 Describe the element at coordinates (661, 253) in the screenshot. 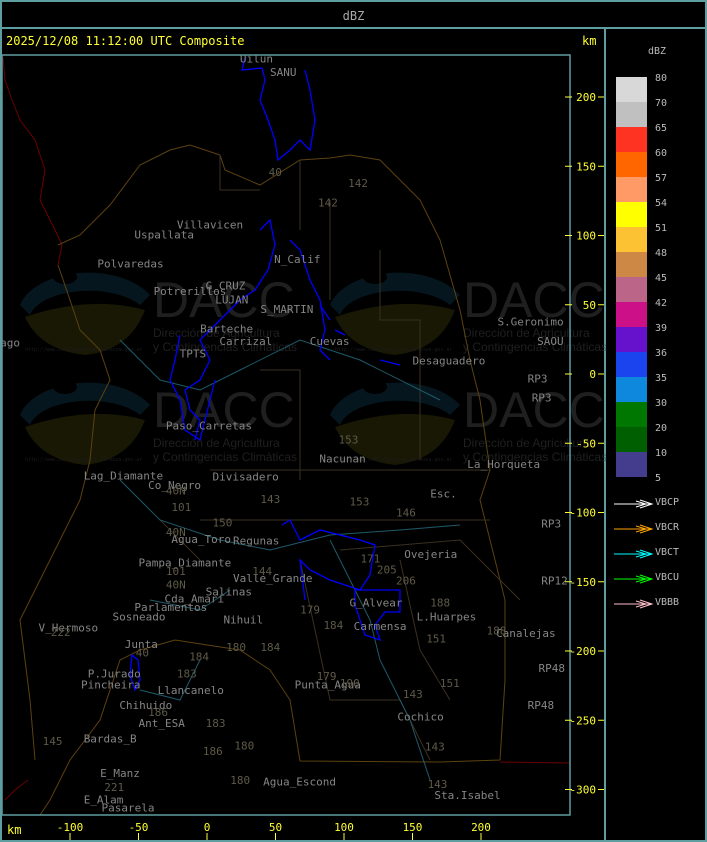

I see `legend-label: 48` at that location.